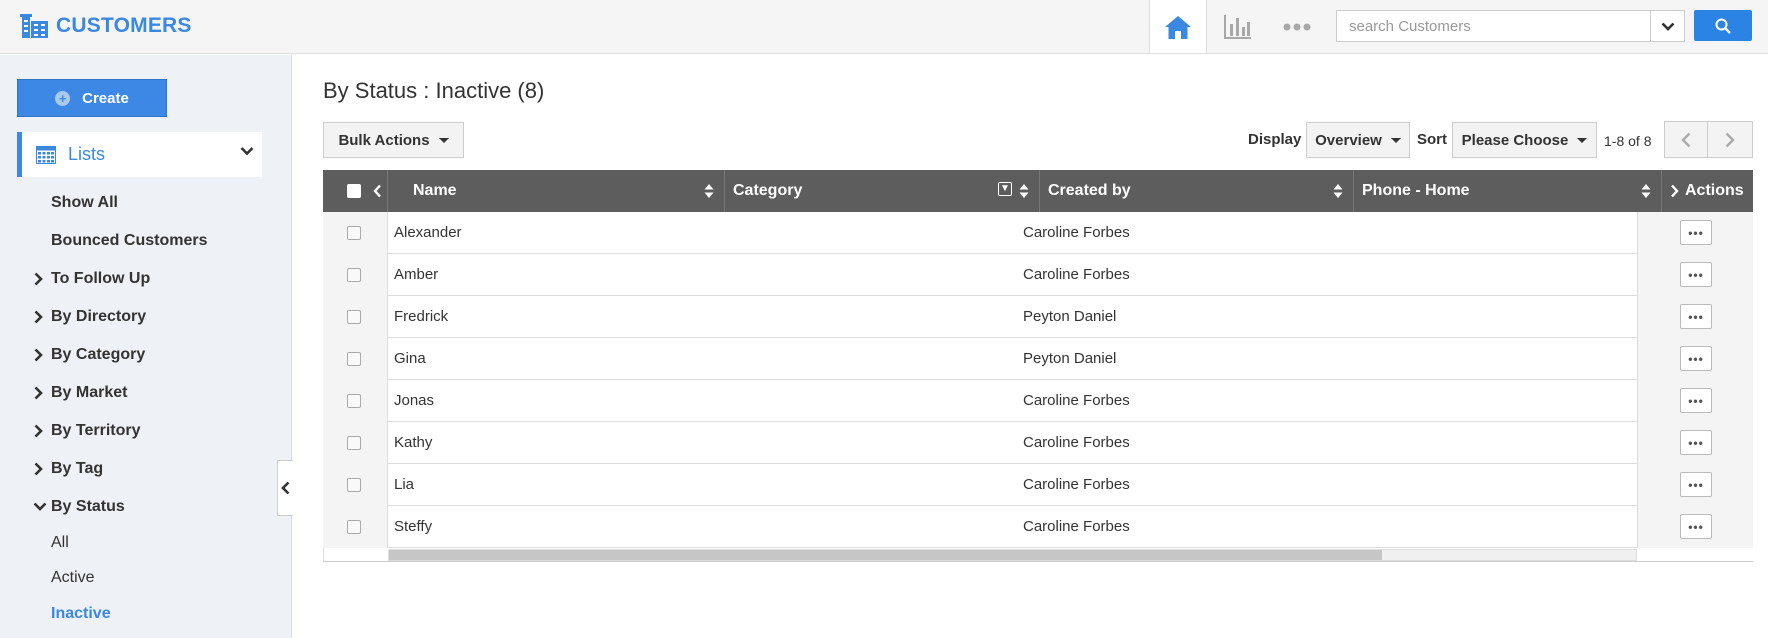 The width and height of the screenshot is (1768, 638). I want to click on sidebar-collapse-toggle, so click(285, 488).